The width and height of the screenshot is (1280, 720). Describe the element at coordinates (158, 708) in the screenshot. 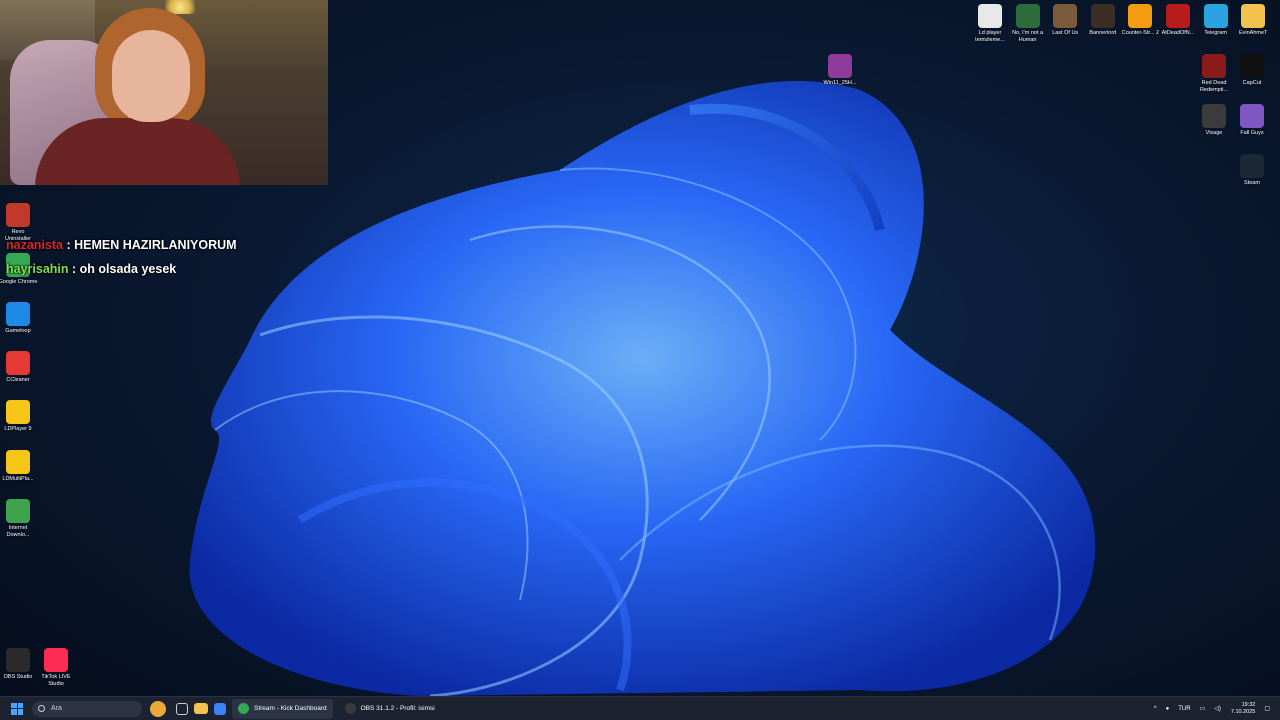

I see `task-view-icon` at that location.